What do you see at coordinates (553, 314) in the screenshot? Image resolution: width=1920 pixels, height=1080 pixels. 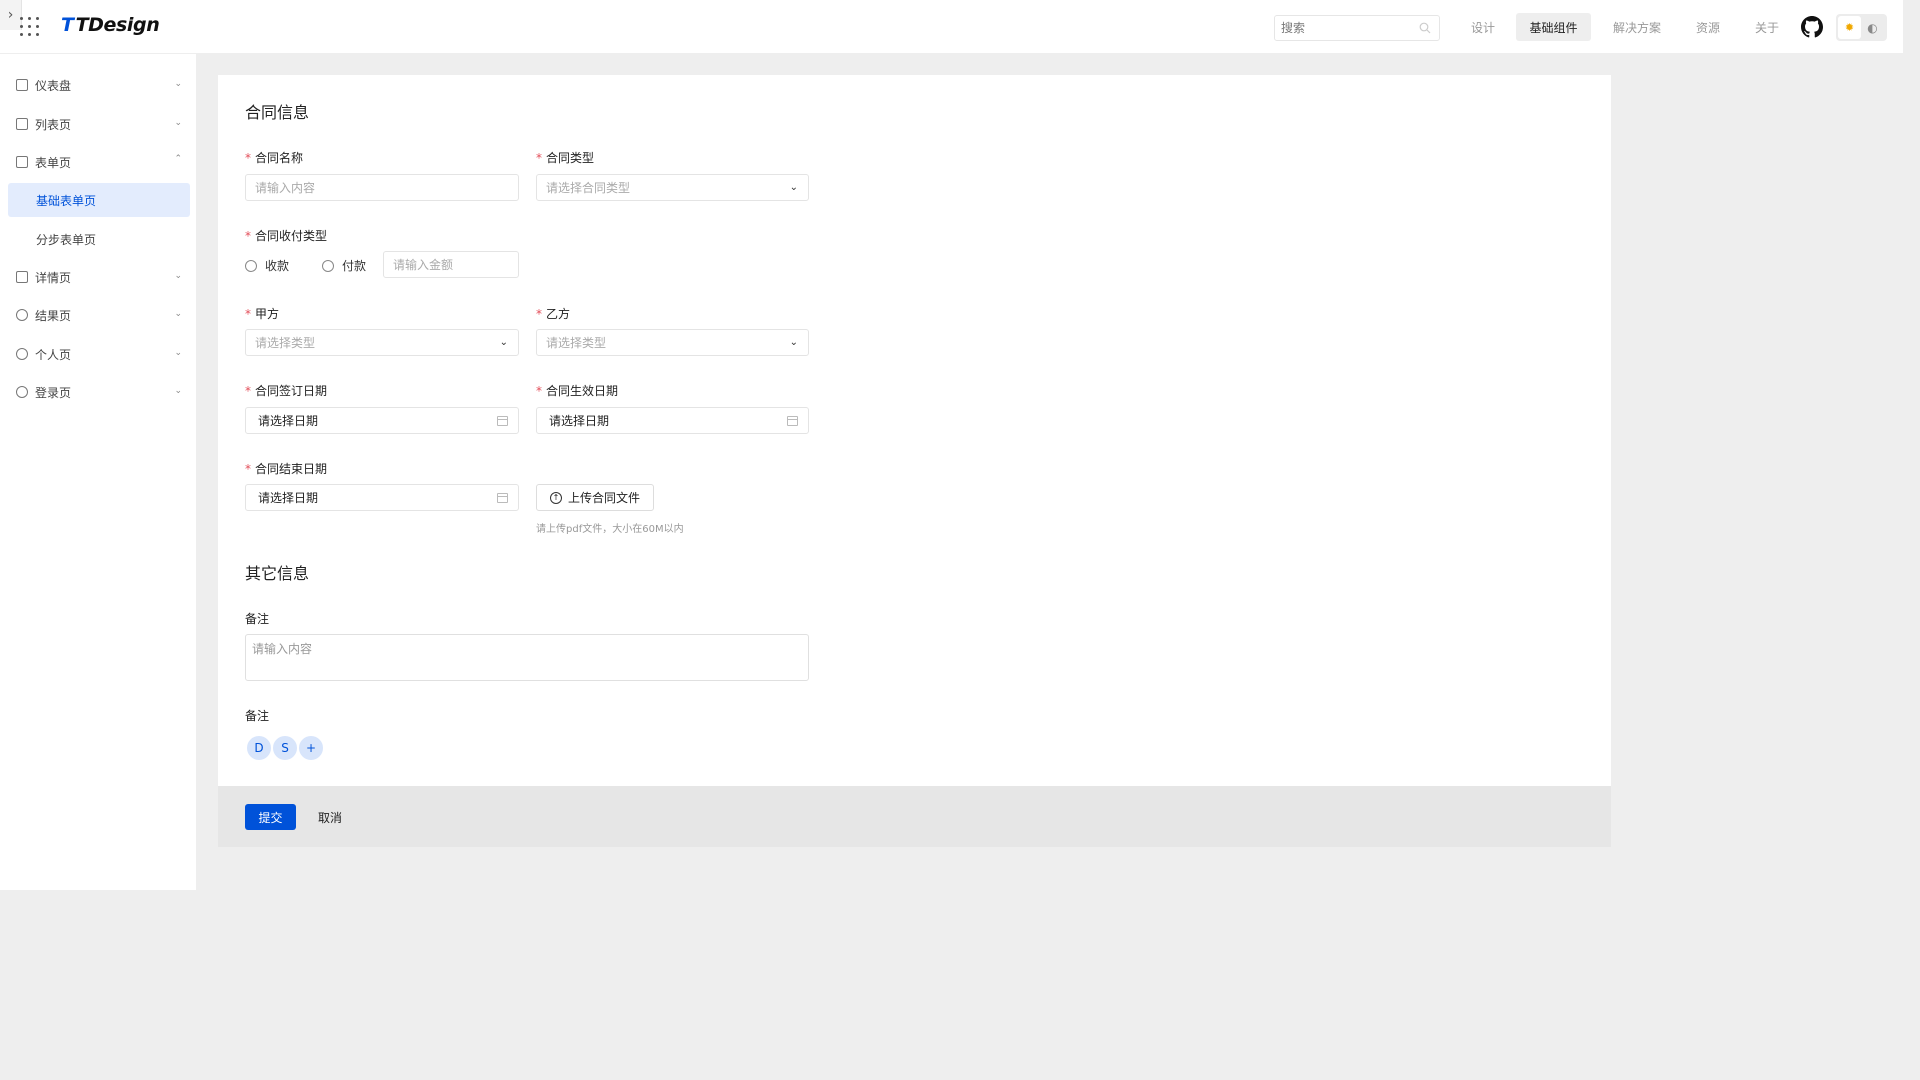 I see `party-b-label: * 乙方` at bounding box center [553, 314].